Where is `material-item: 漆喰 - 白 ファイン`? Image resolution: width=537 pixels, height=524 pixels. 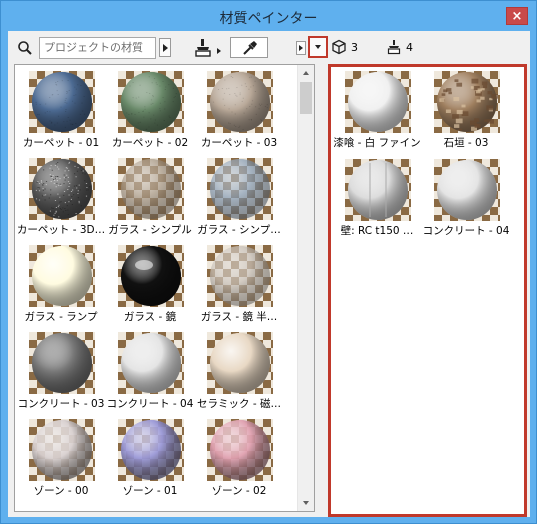
material-item: 漆喰 - 白 ファイン is located at coordinates (377, 110).